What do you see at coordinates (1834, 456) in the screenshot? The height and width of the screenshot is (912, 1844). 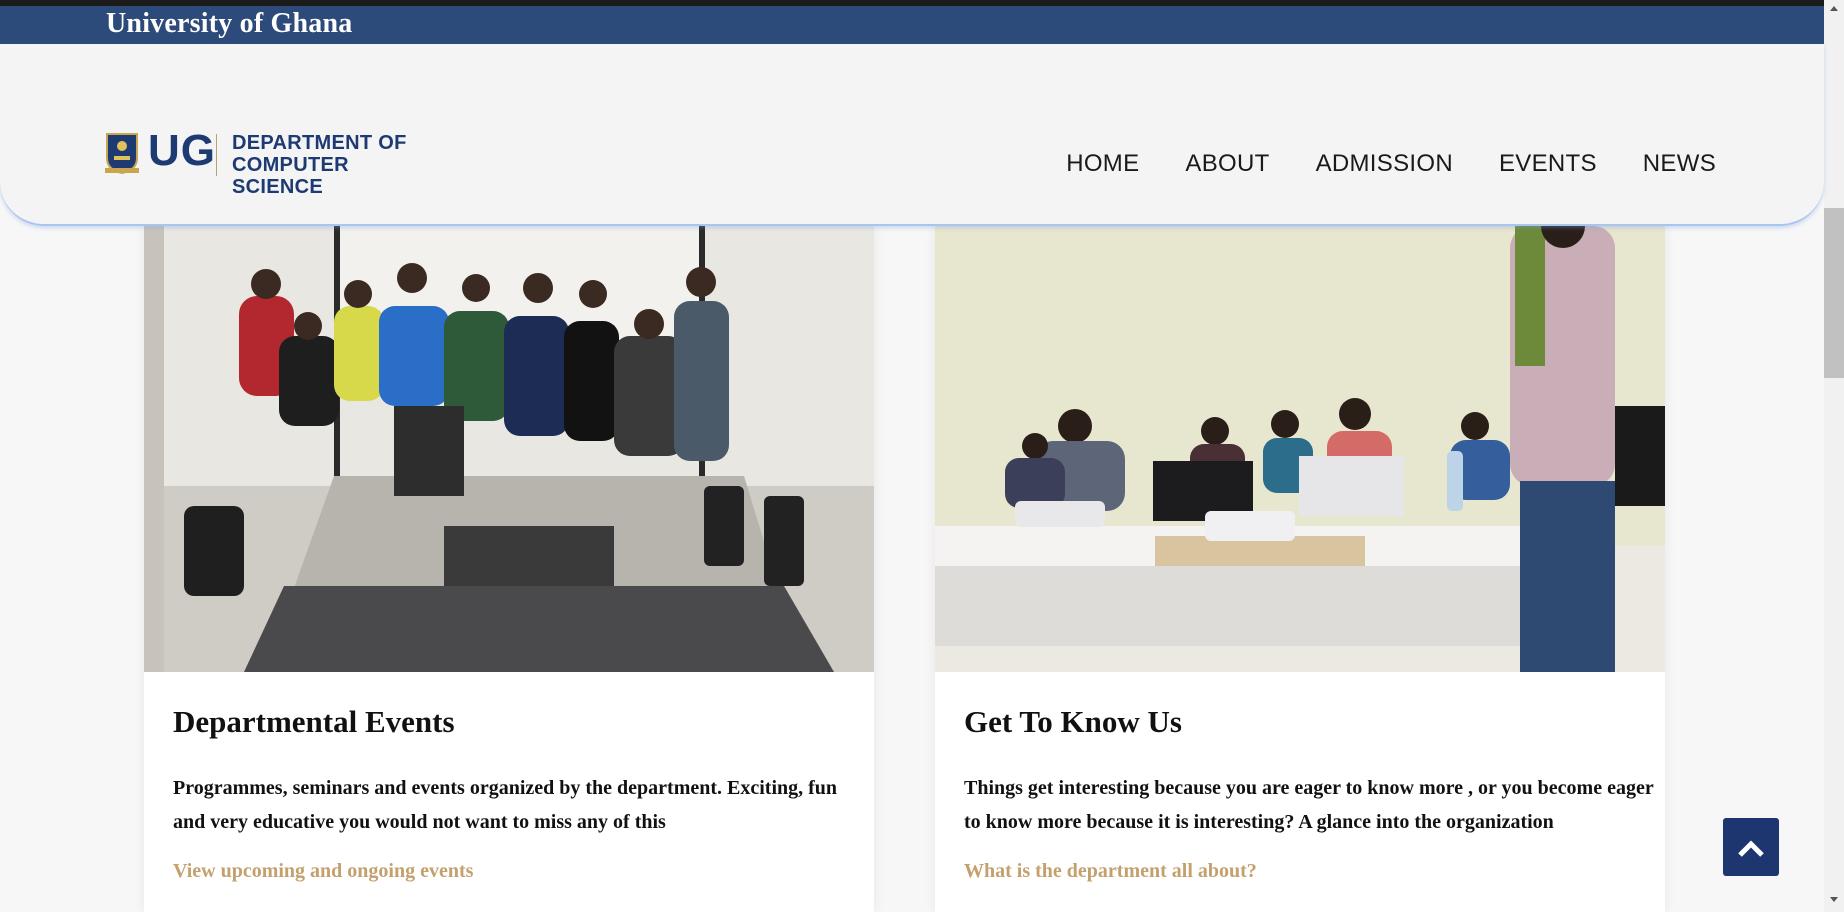 I see `page-scrollbar` at bounding box center [1834, 456].